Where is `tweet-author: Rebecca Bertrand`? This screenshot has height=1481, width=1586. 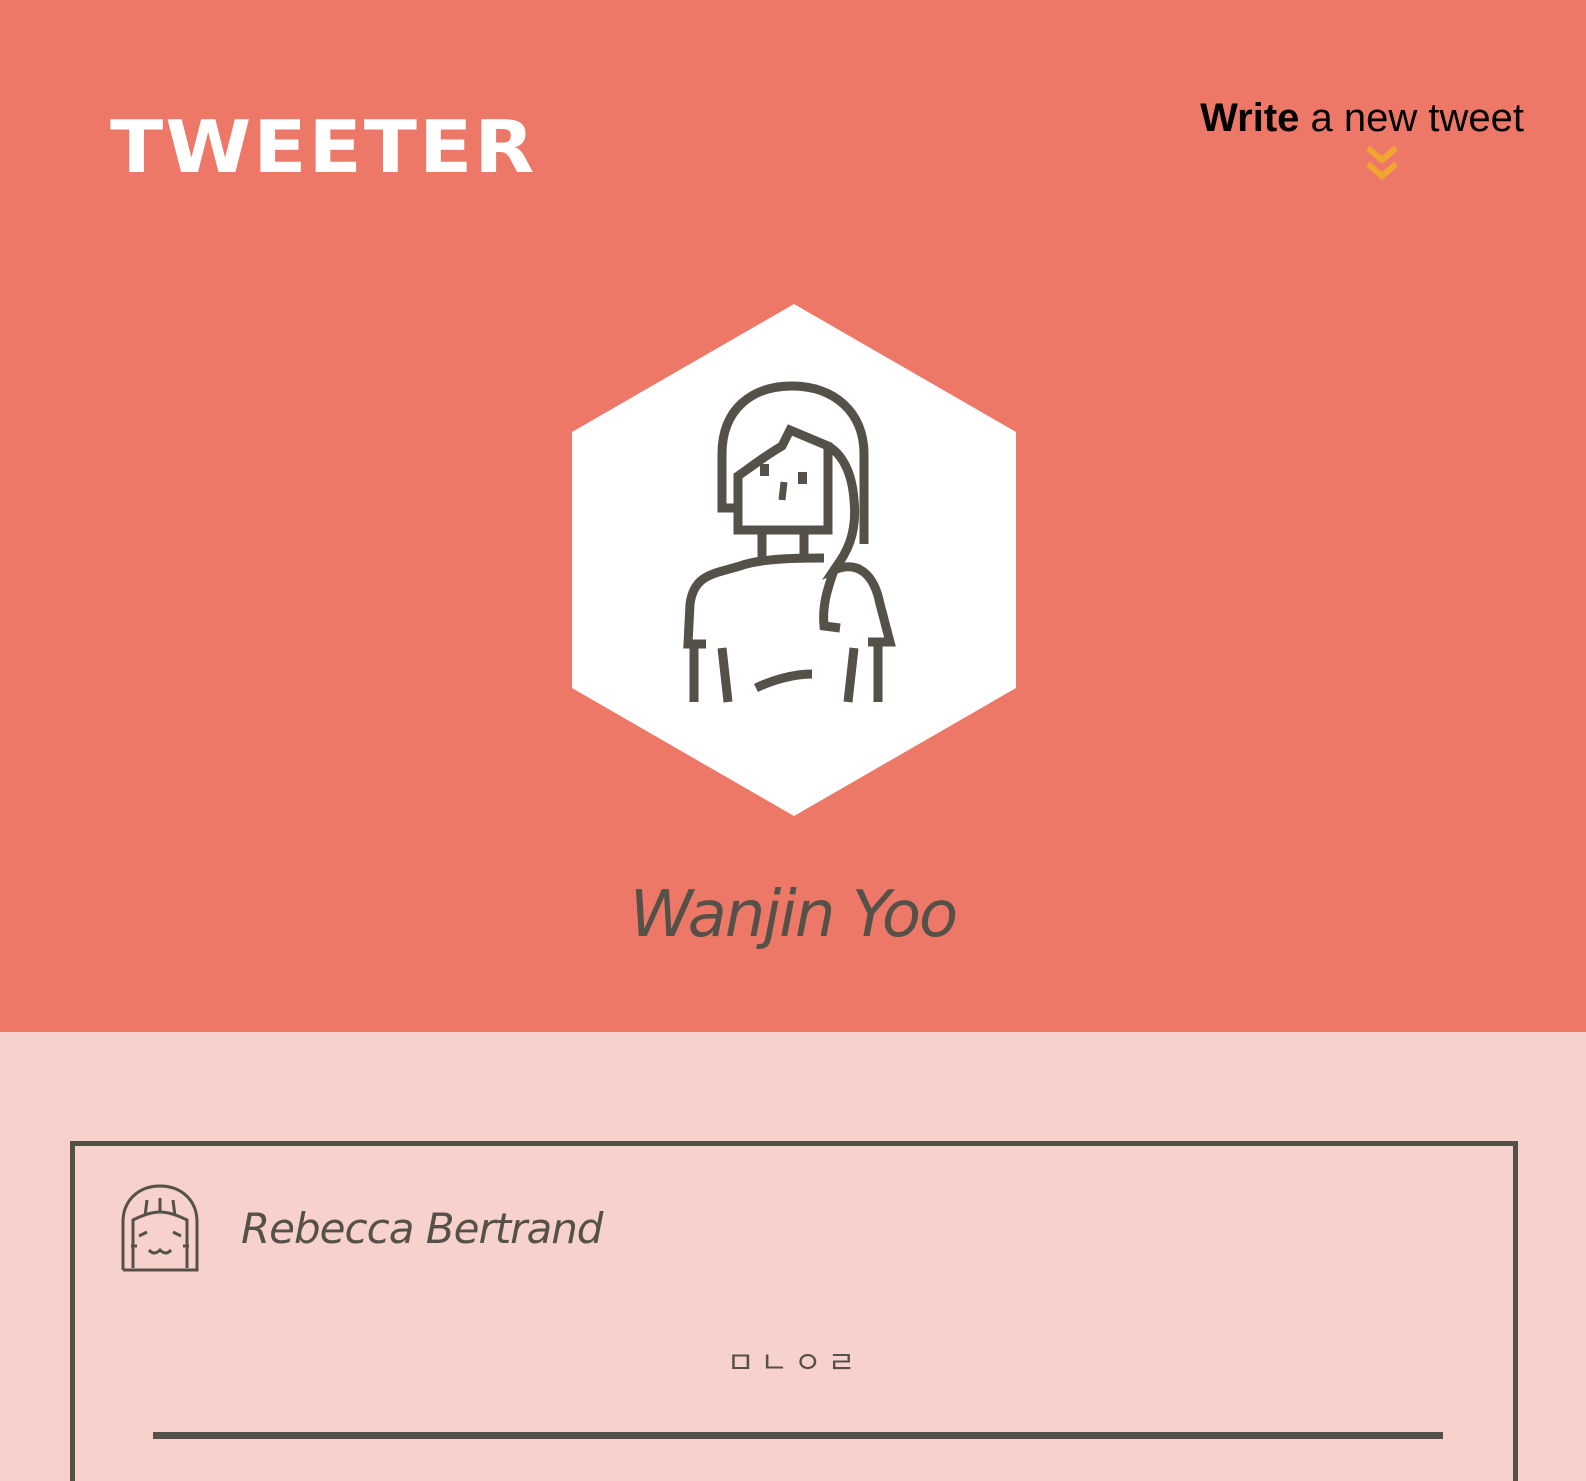 tweet-author: Rebecca Bertrand is located at coordinates (422, 1228).